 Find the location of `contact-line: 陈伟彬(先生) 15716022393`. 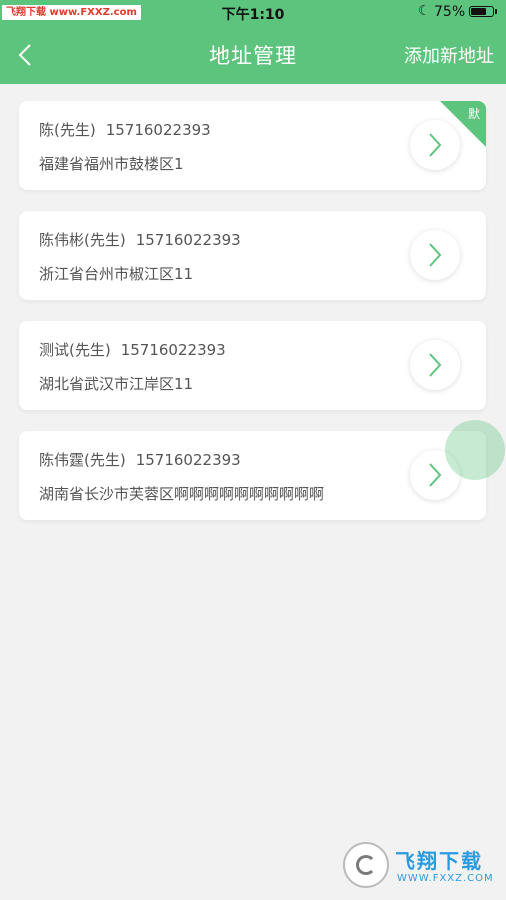

contact-line: 陈伟彬(先生) 15716022393 is located at coordinates (140, 239).